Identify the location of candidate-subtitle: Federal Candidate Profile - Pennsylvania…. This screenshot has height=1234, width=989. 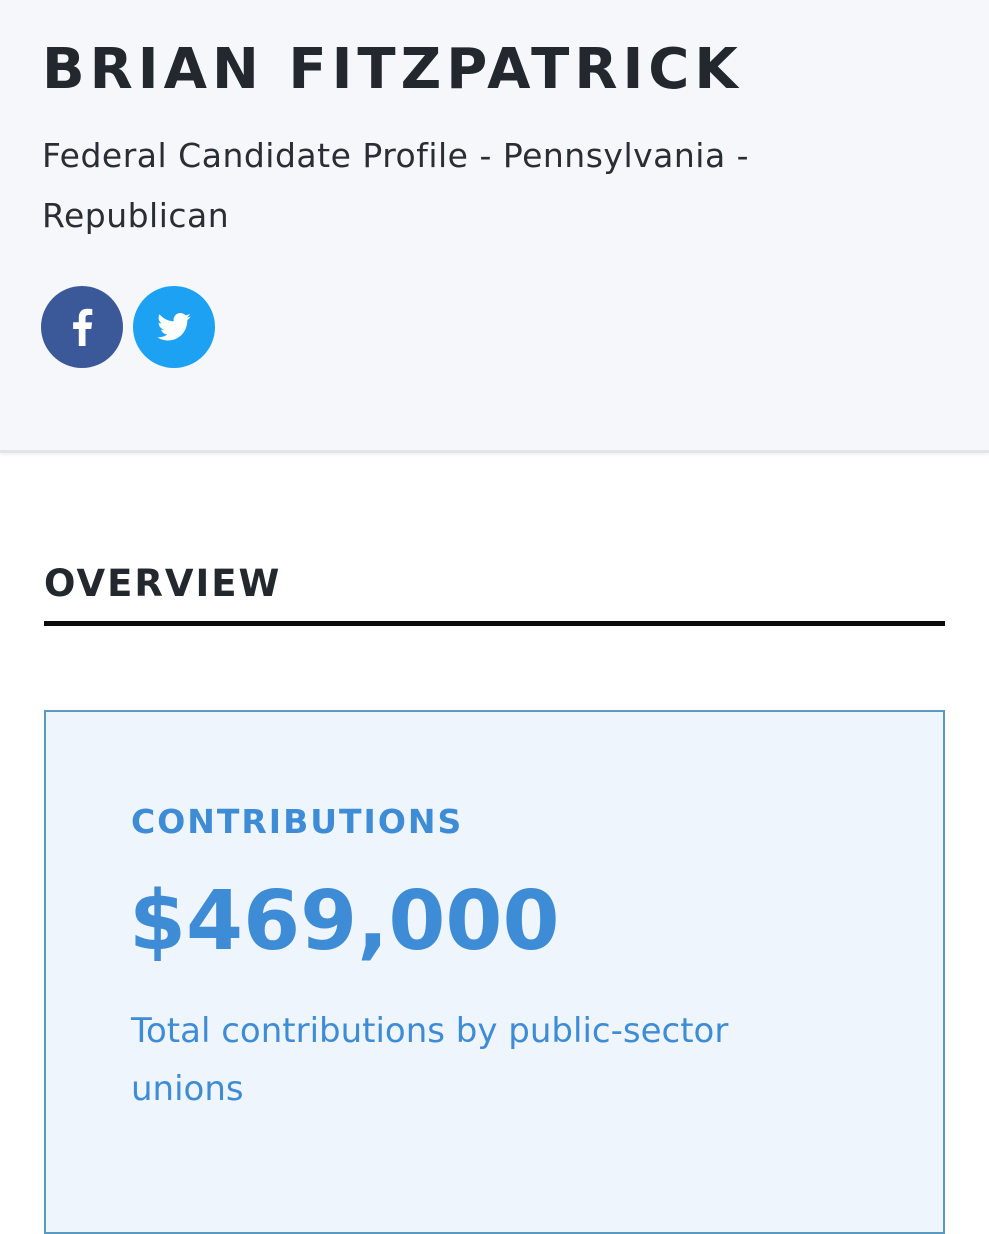
(396, 185).